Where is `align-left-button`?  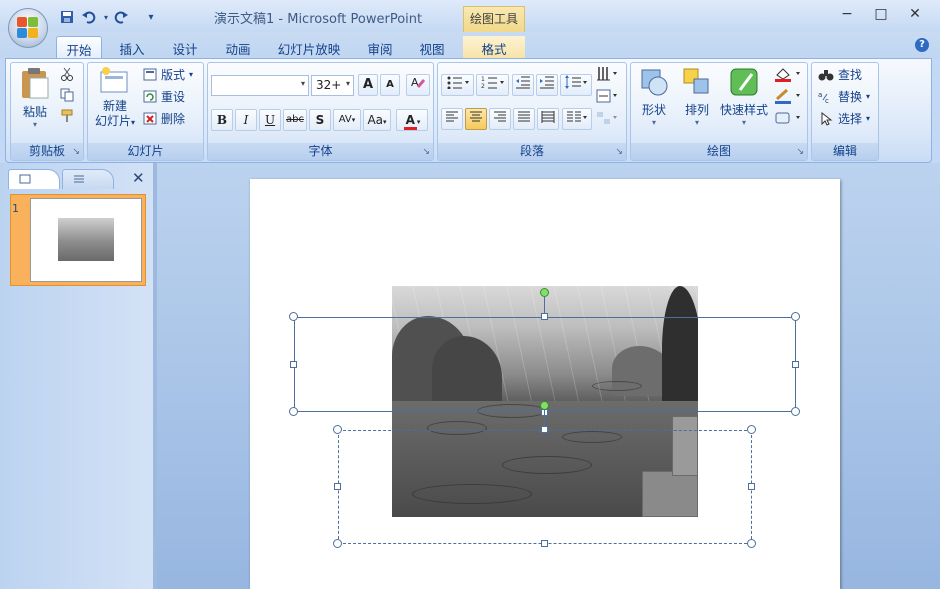
align-left-button is located at coordinates (452, 119).